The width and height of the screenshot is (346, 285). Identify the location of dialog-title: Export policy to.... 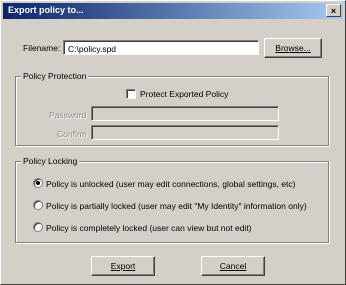
(46, 10).